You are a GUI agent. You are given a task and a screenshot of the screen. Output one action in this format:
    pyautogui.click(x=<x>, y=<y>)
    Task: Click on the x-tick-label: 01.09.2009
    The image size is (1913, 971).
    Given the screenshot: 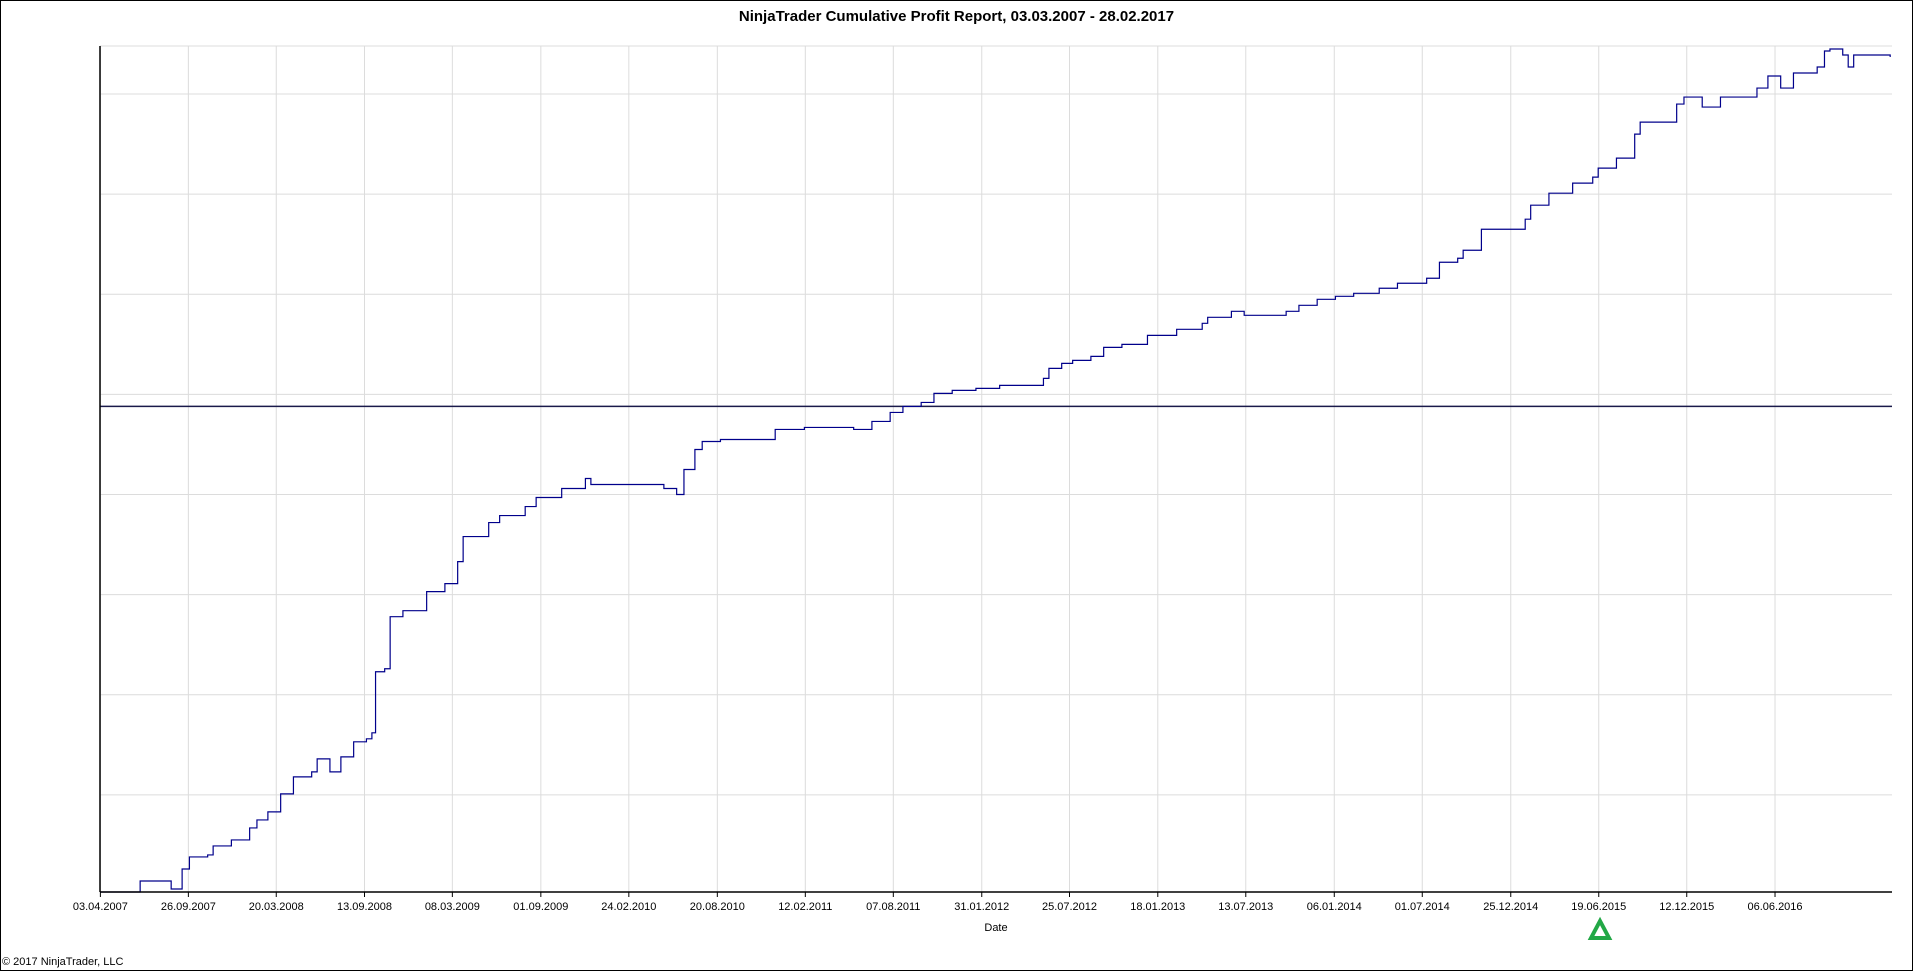 What is the action you would take?
    pyautogui.click(x=540, y=907)
    